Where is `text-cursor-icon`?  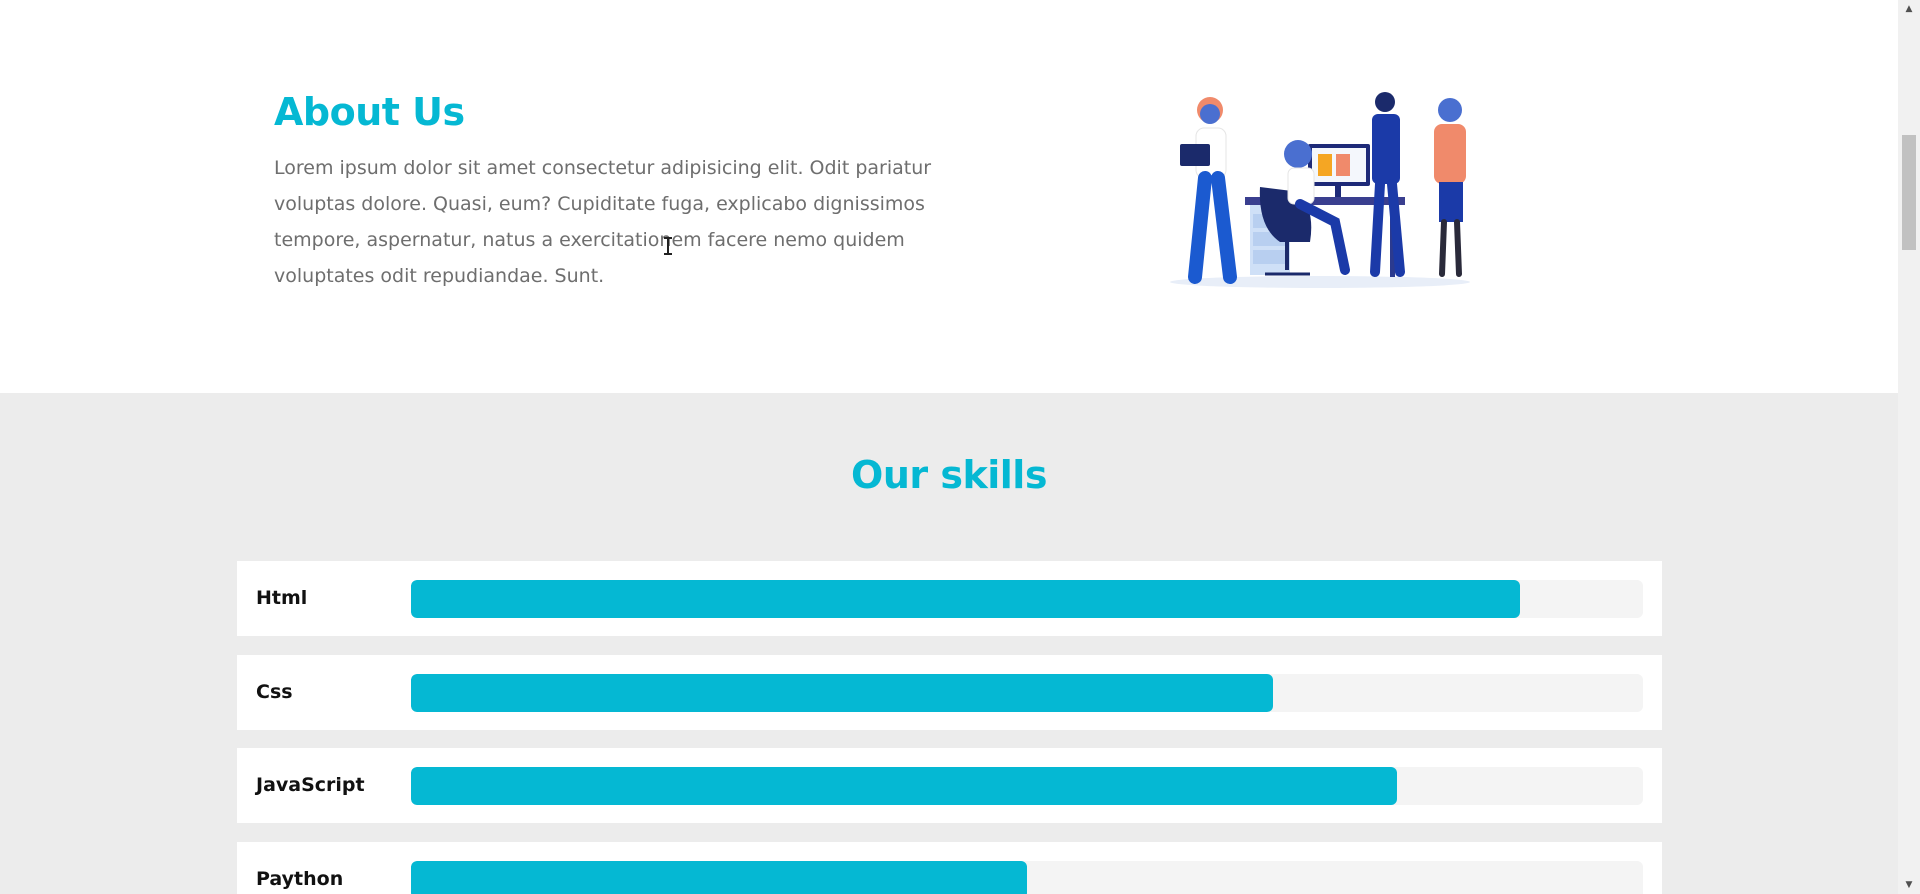 text-cursor-icon is located at coordinates (668, 246).